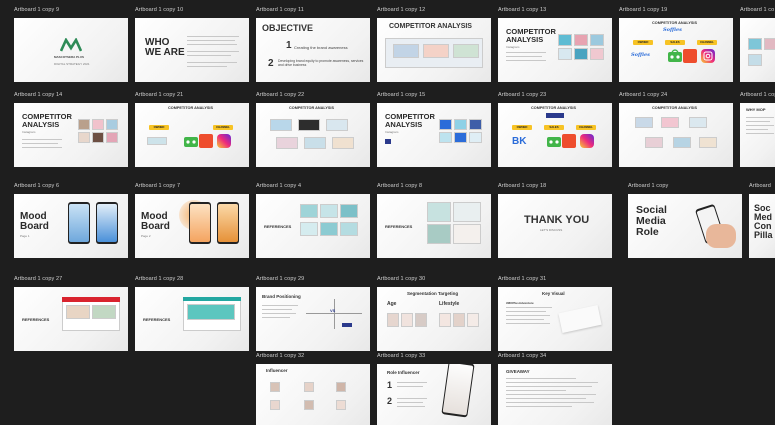 The width and height of the screenshot is (775, 425). I want to click on artboard-frame, so click(757, 50).